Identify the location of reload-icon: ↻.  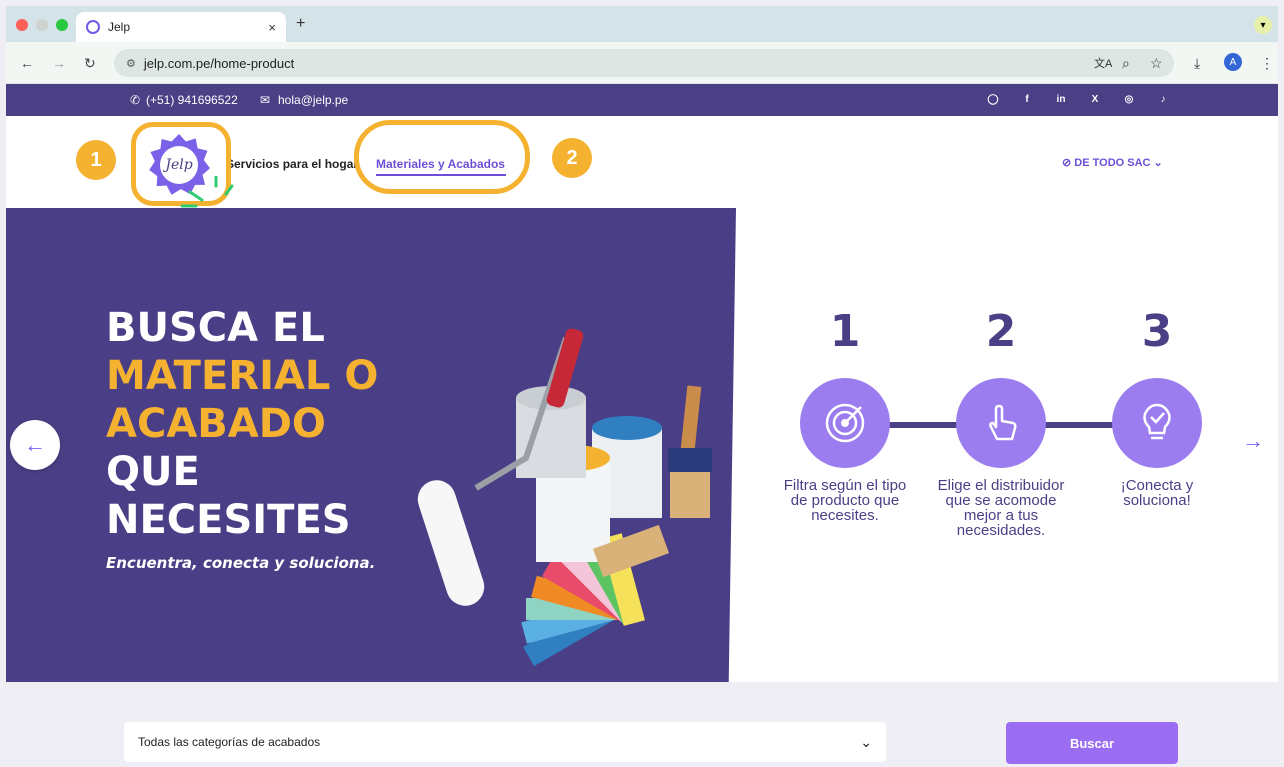
(90, 63).